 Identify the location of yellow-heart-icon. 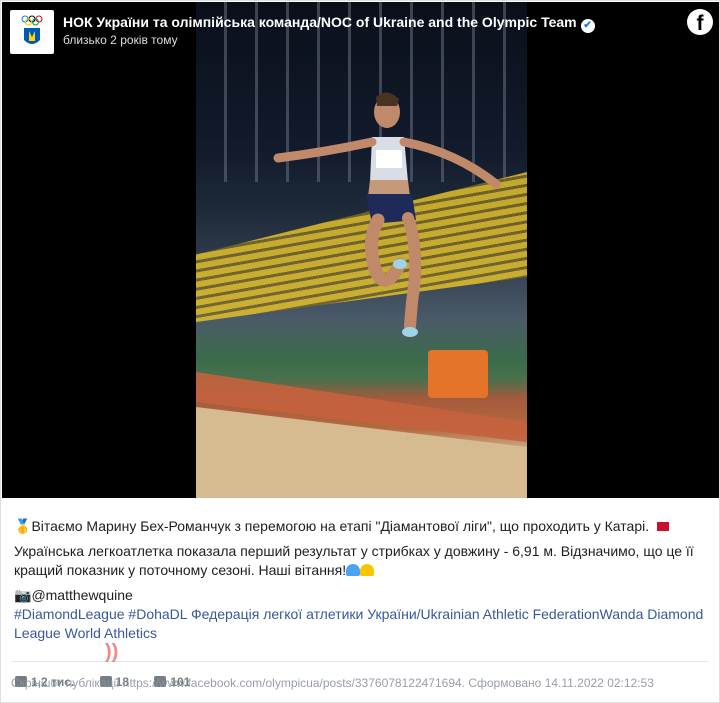
(367, 570).